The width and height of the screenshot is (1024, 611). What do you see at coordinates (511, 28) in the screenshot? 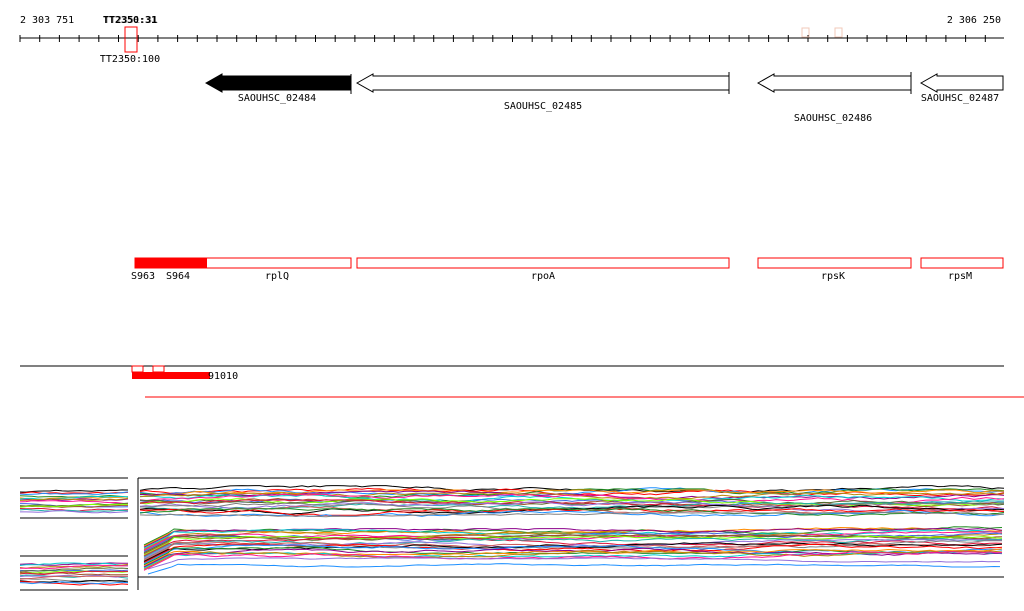
I see `coordinate-ruler: 2 303 751 2 306 250` at bounding box center [511, 28].